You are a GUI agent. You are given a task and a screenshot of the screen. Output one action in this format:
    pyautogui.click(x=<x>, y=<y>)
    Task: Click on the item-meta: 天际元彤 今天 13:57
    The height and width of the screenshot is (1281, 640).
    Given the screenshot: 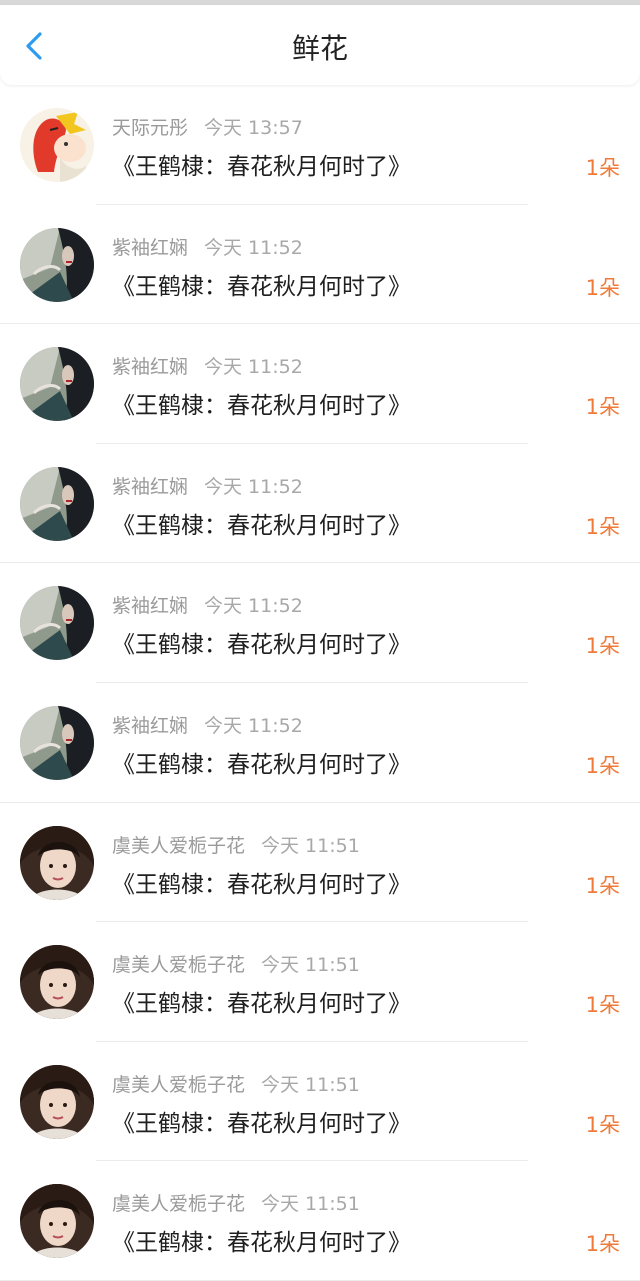 What is the action you would take?
    pyautogui.click(x=207, y=126)
    